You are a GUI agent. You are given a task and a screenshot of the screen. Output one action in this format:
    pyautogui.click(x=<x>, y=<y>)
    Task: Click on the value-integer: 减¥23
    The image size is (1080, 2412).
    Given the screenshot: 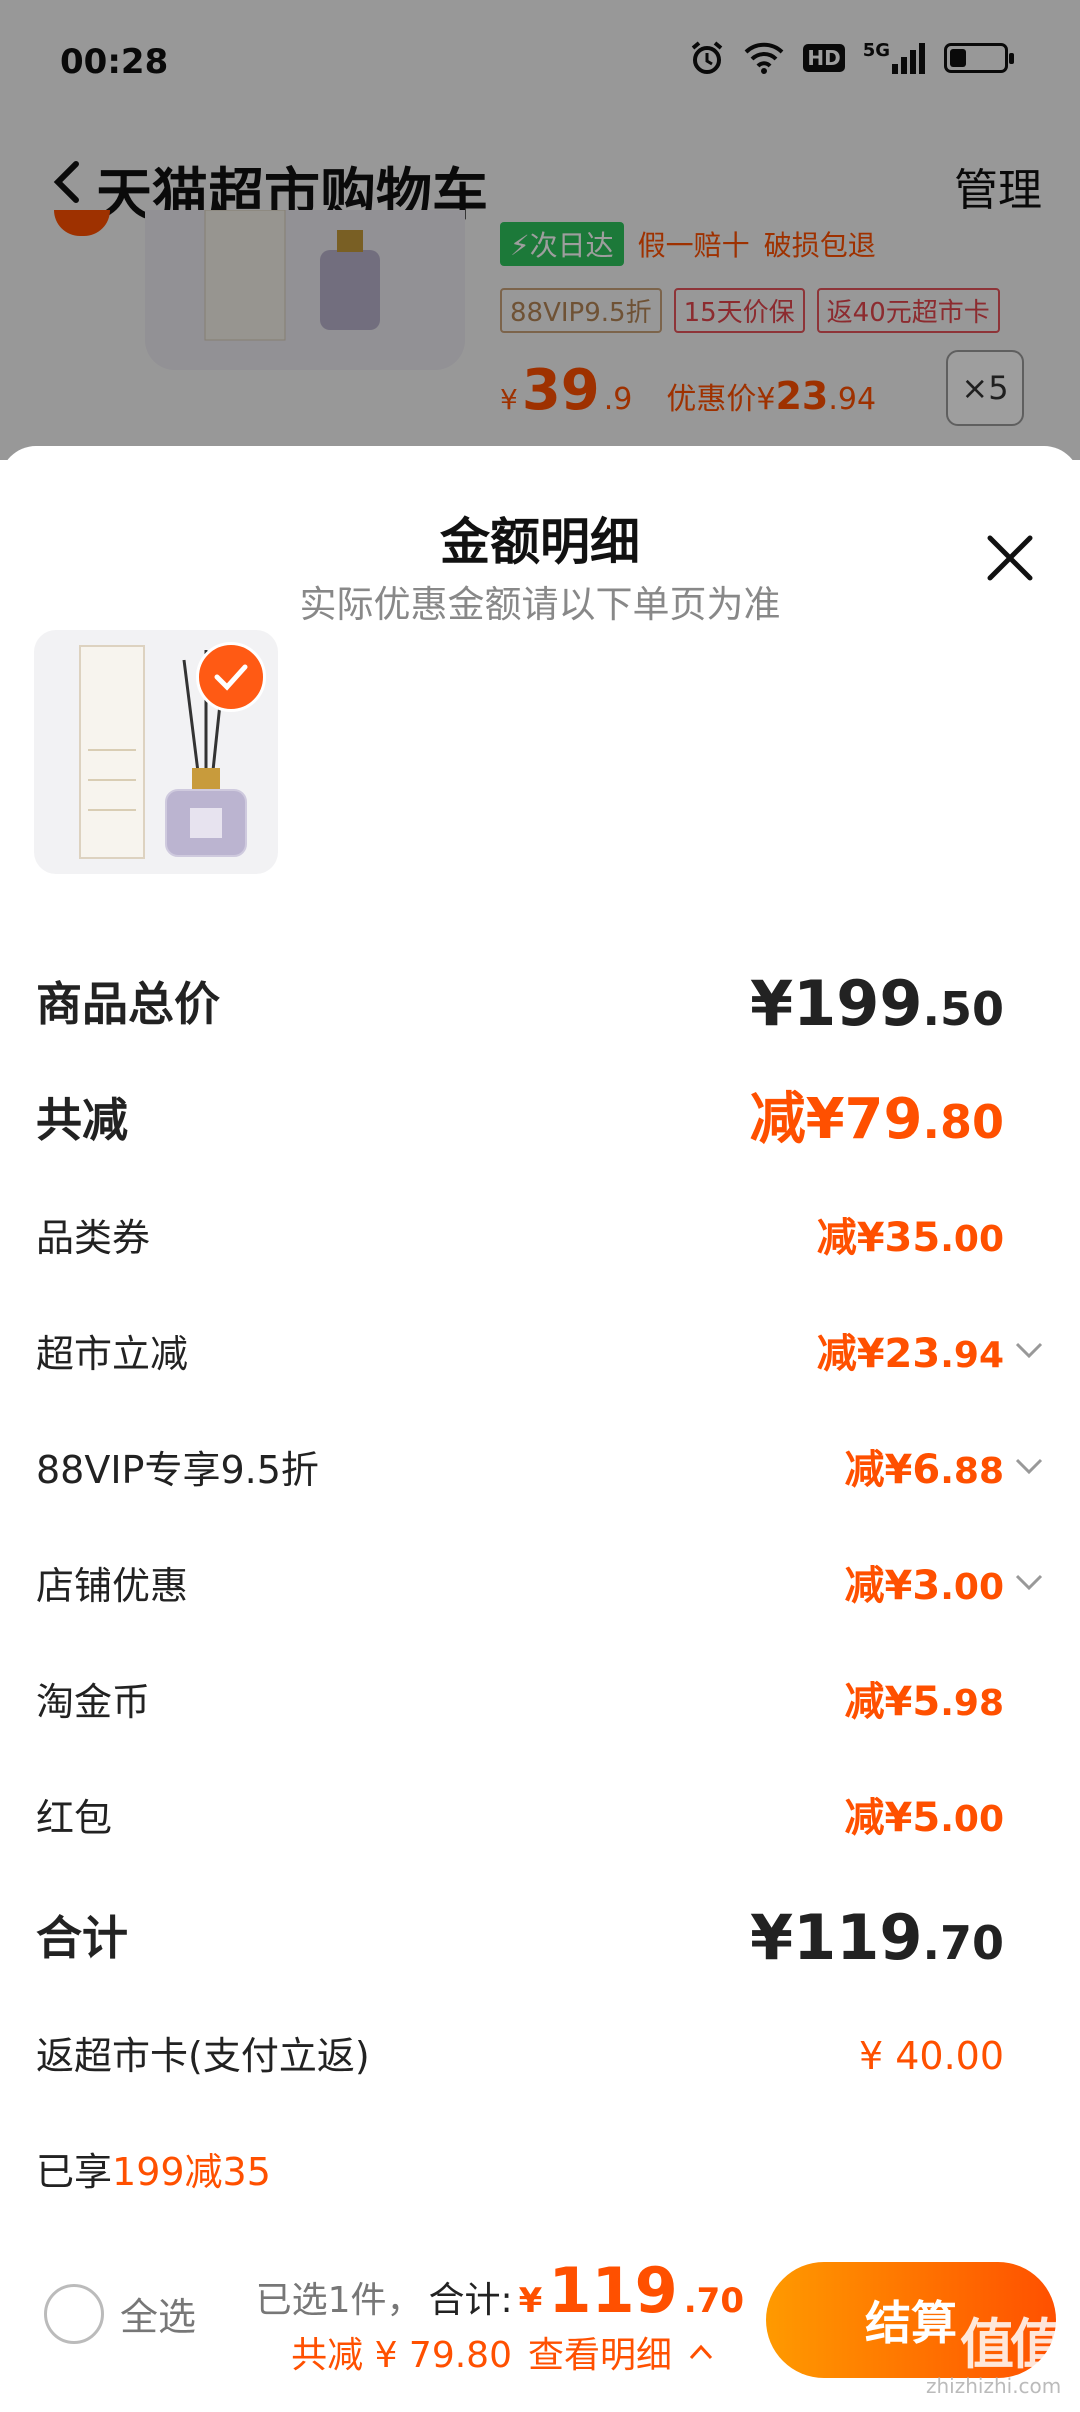 What is the action you would take?
    pyautogui.click(x=878, y=1354)
    